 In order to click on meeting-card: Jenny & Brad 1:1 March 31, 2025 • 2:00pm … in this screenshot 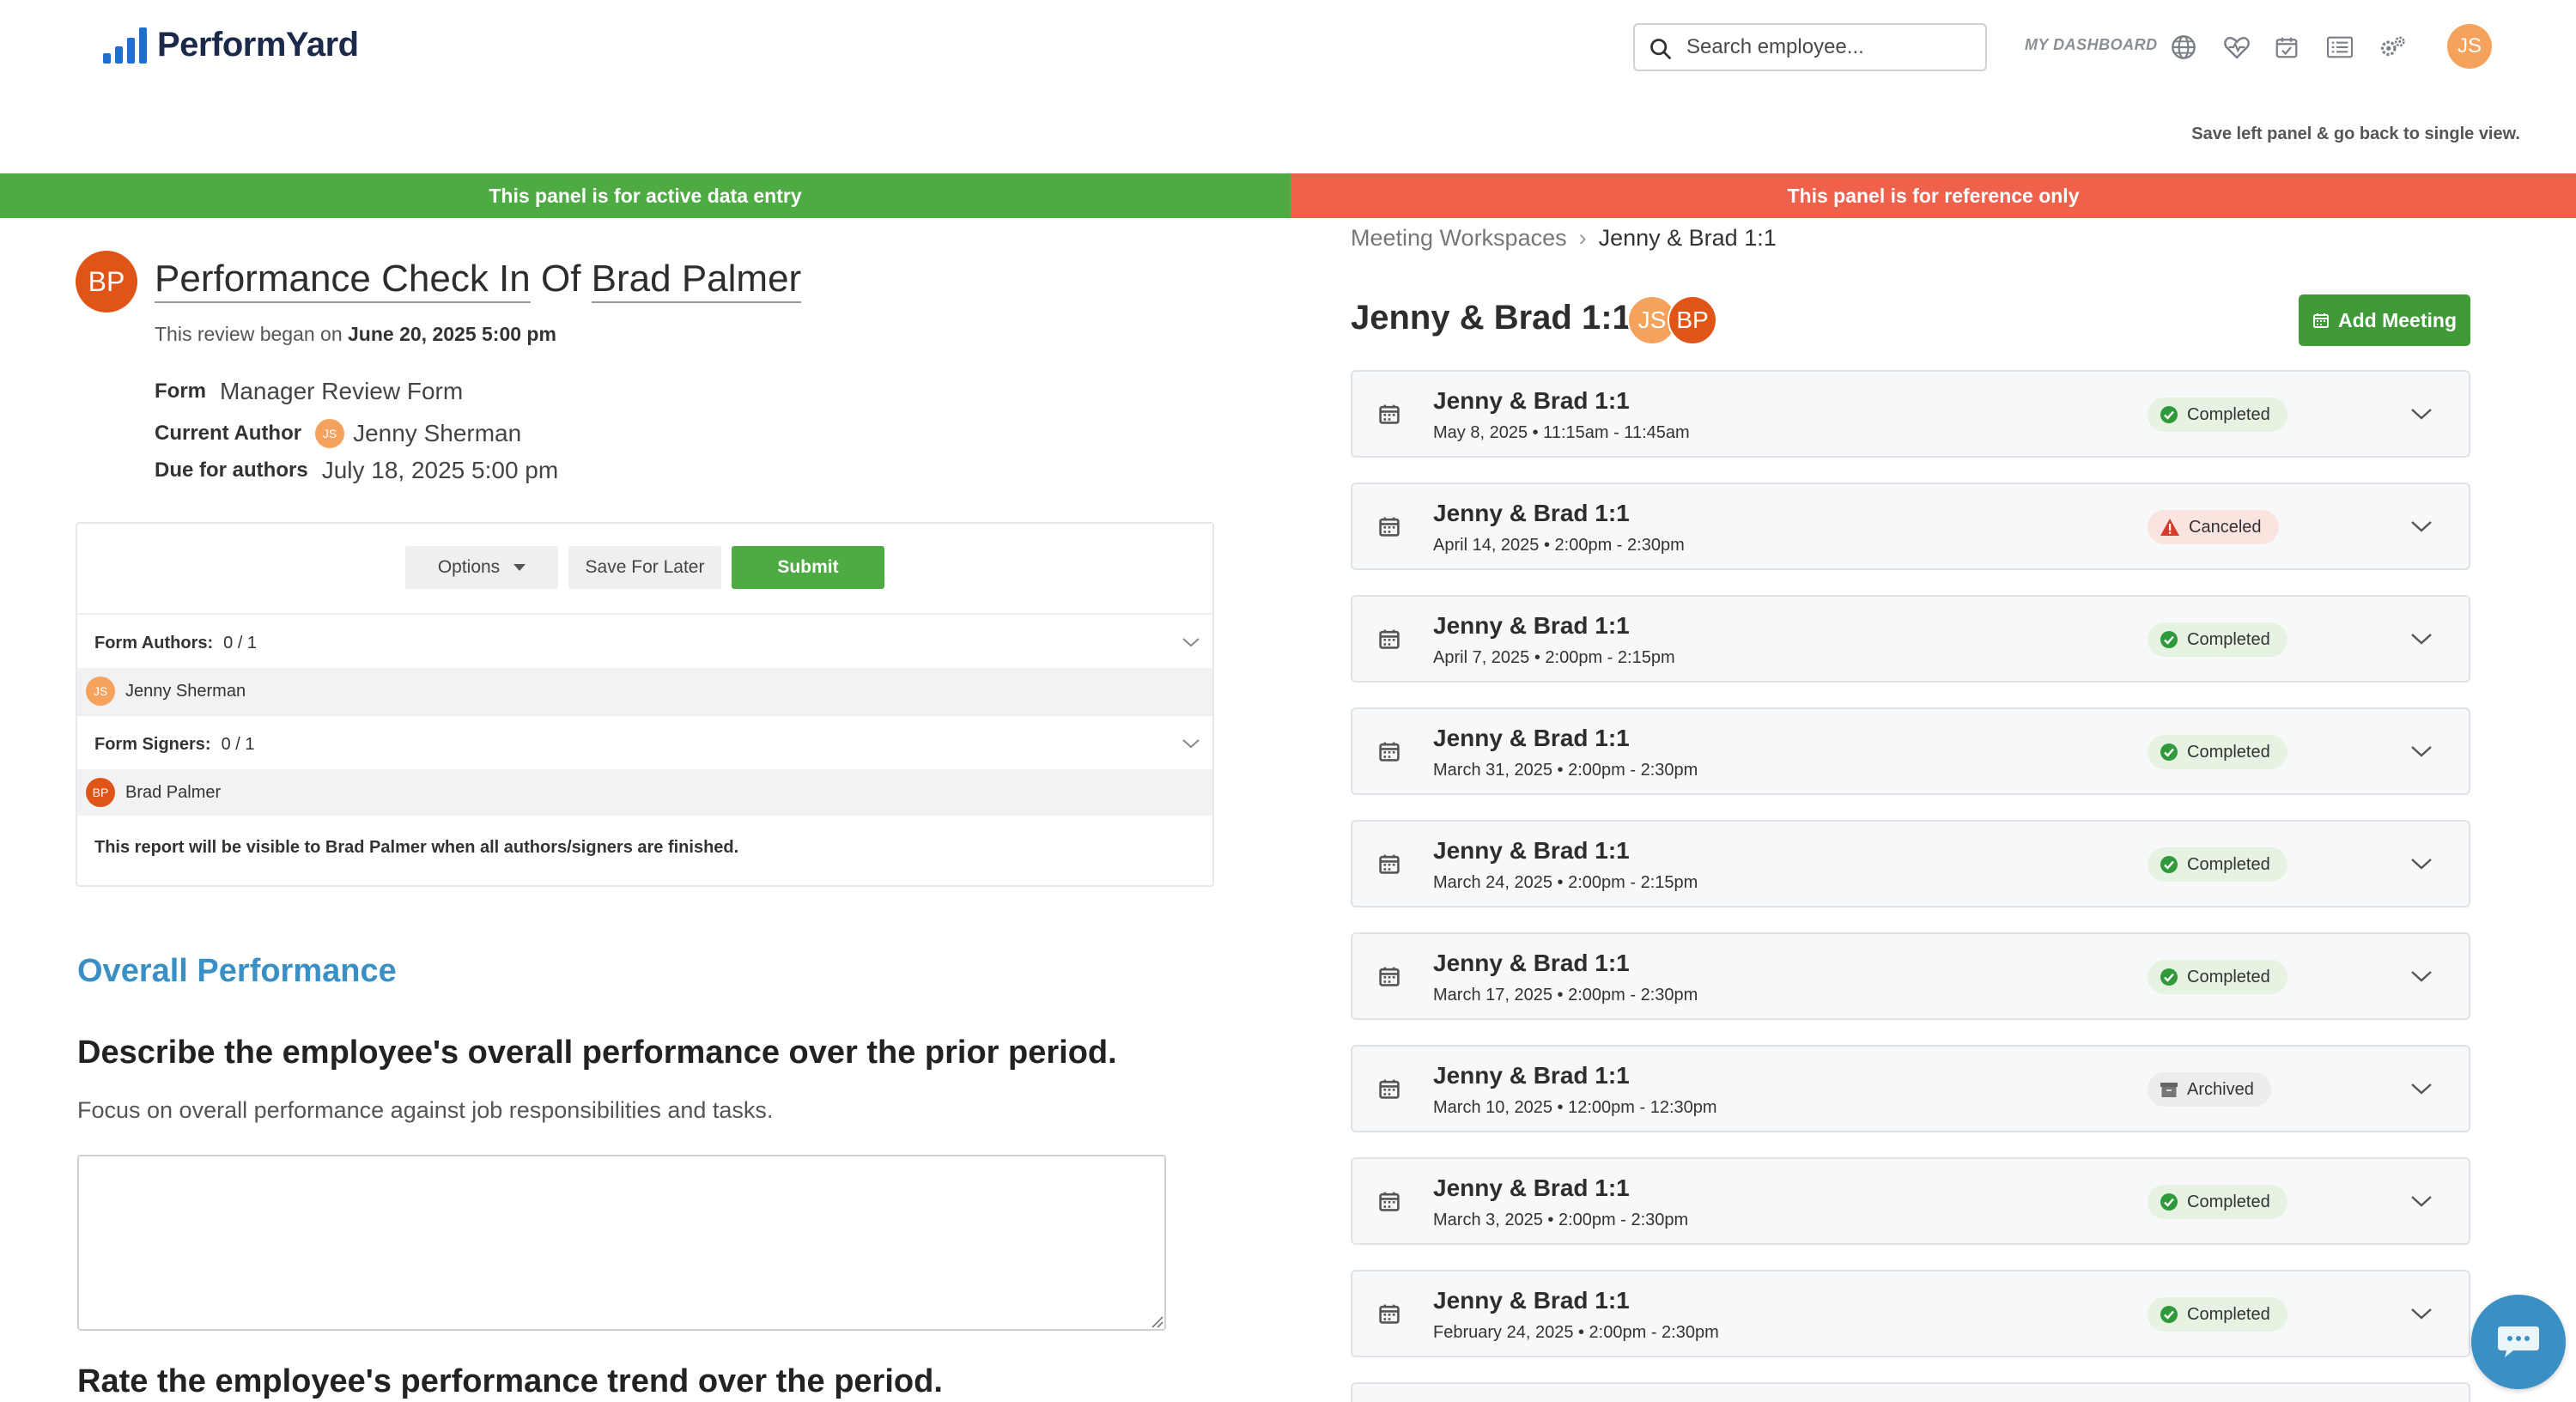, I will do `click(1910, 751)`.